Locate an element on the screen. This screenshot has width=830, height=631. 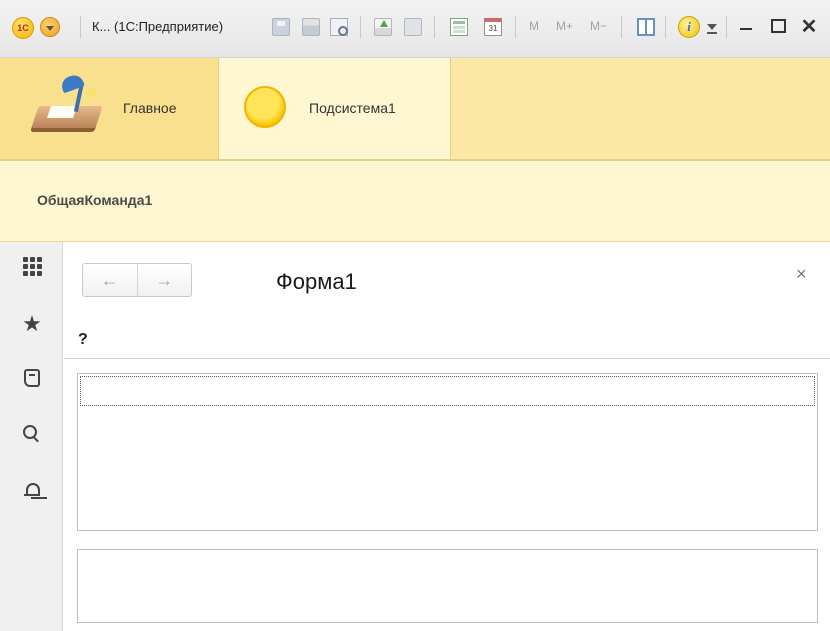
desk-lamp-icon is located at coordinates (67, 105).